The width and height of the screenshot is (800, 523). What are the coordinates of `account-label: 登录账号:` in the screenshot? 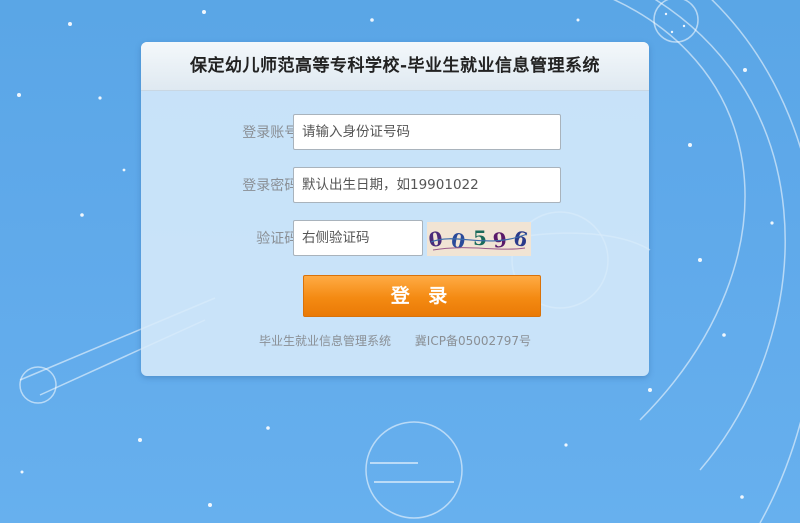 It's located at (272, 133).